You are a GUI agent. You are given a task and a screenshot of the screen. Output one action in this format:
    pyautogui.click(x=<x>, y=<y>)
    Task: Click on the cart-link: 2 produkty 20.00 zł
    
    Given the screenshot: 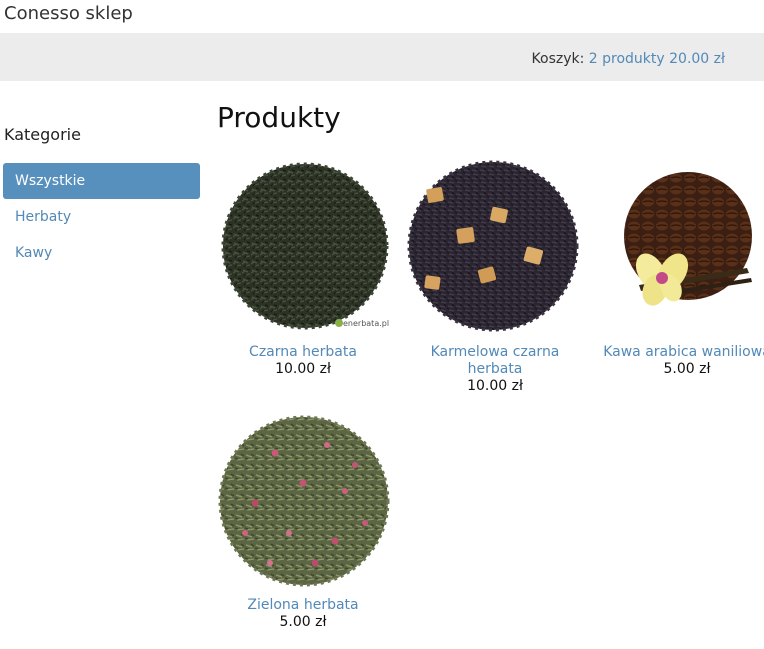 What is the action you would take?
    pyautogui.click(x=657, y=59)
    